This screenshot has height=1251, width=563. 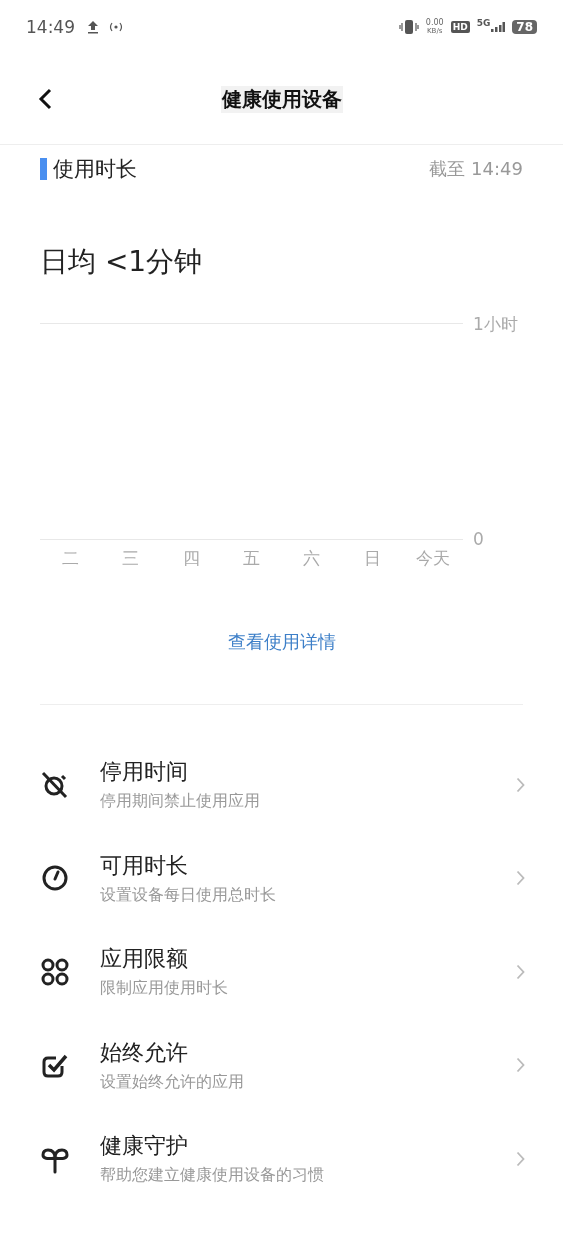 I want to click on settings-item: 可用时长 设置设备每日使用总时长, so click(x=281, y=878).